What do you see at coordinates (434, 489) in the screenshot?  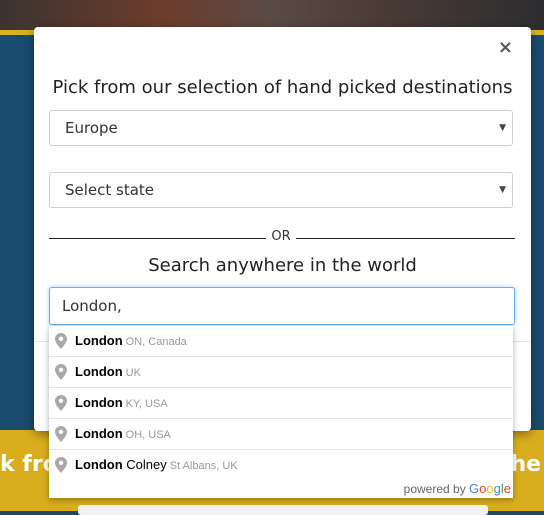 I see `powered-by-label: powered by` at bounding box center [434, 489].